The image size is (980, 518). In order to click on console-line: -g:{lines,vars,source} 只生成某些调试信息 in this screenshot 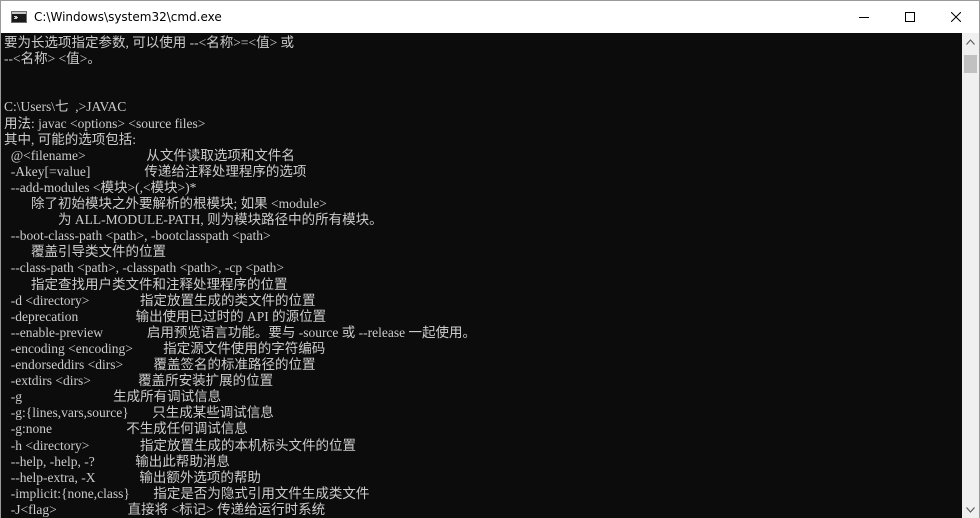, I will do `click(139, 413)`.